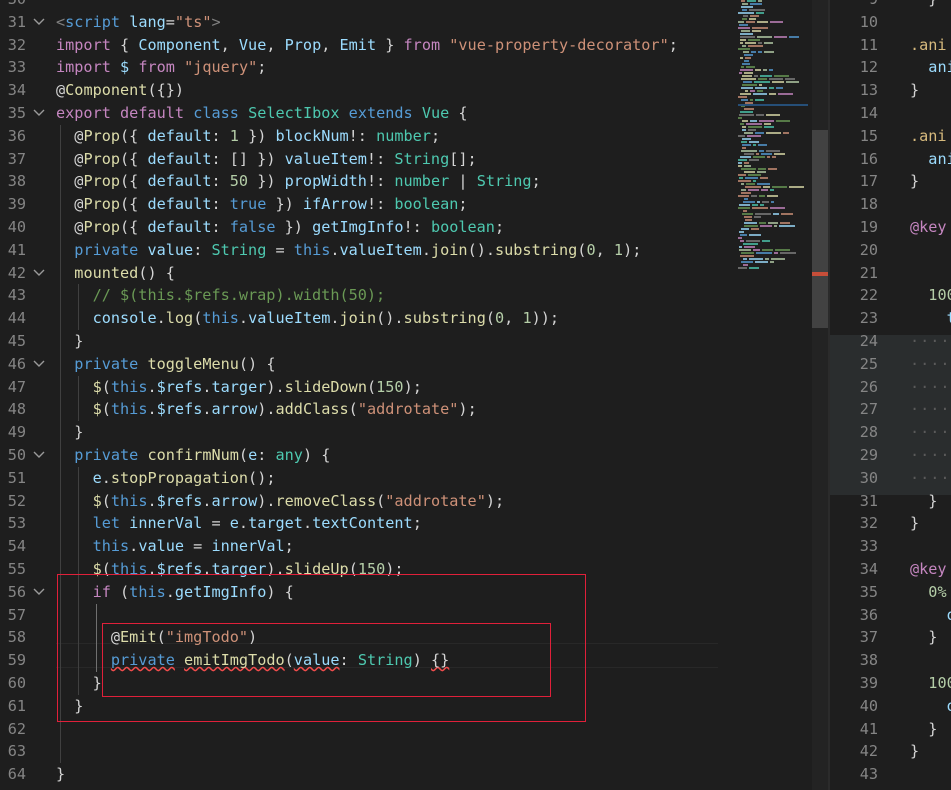  What do you see at coordinates (868, 500) in the screenshot?
I see `line-number: 31` at bounding box center [868, 500].